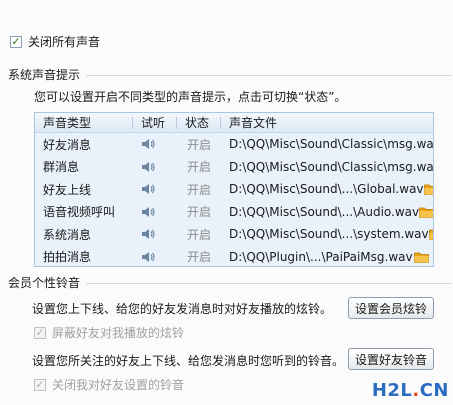  What do you see at coordinates (327, 122) in the screenshot?
I see `col-header-file: 声音文件` at bounding box center [327, 122].